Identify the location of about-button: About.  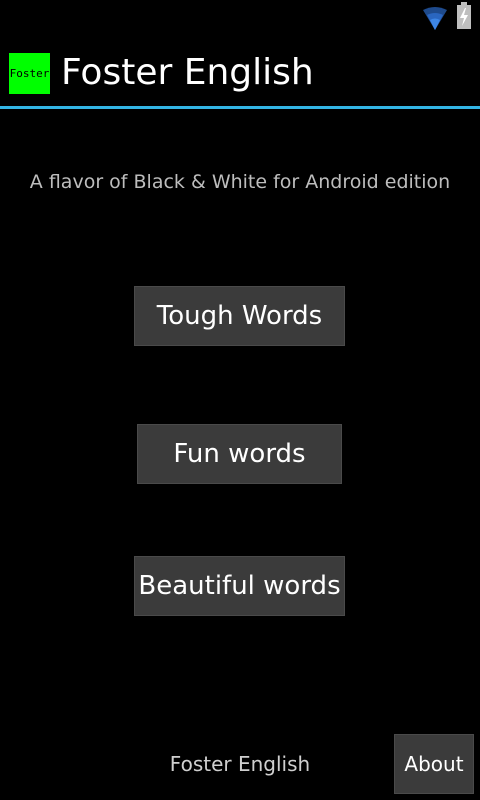
(434, 764).